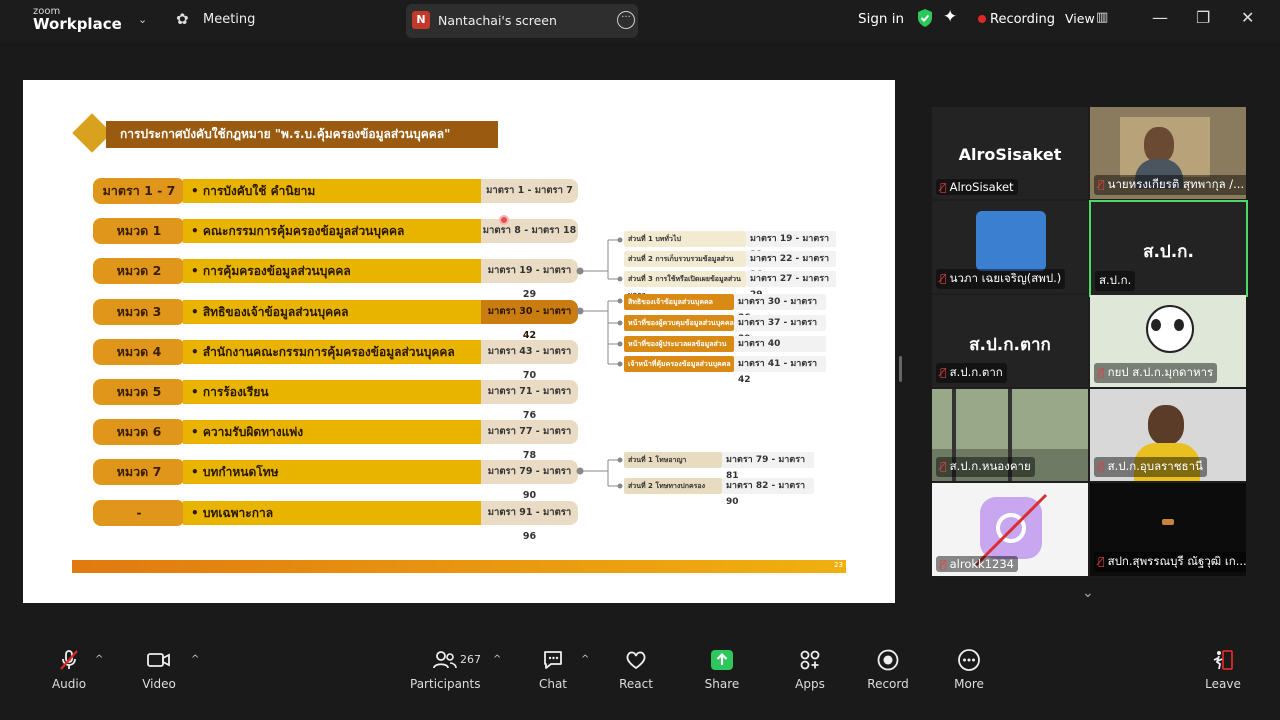  I want to click on panda-eye, so click(1156, 325).